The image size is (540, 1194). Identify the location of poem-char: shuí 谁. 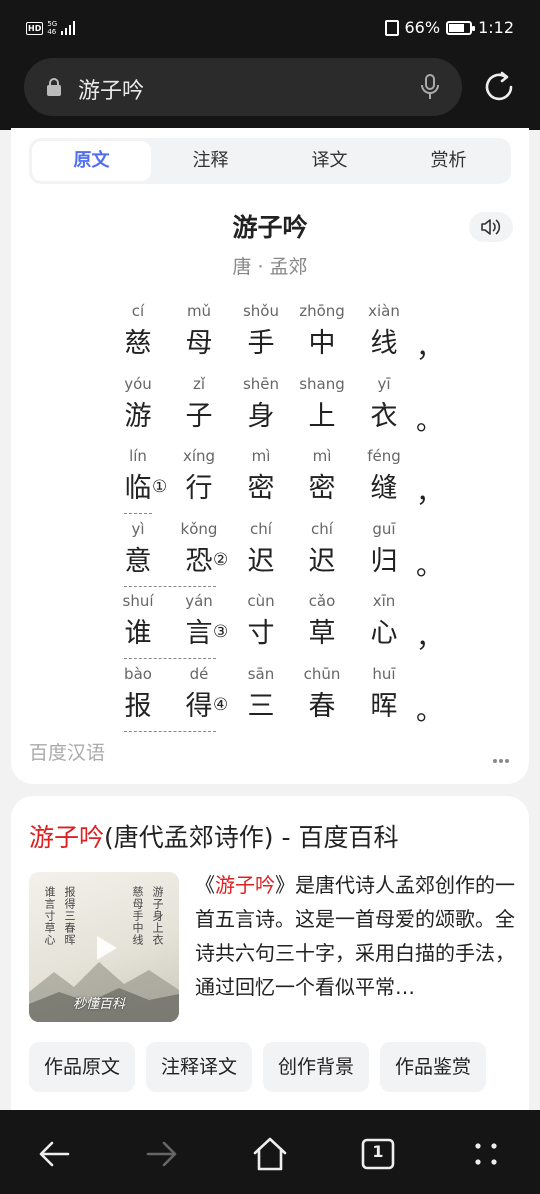
(138, 621).